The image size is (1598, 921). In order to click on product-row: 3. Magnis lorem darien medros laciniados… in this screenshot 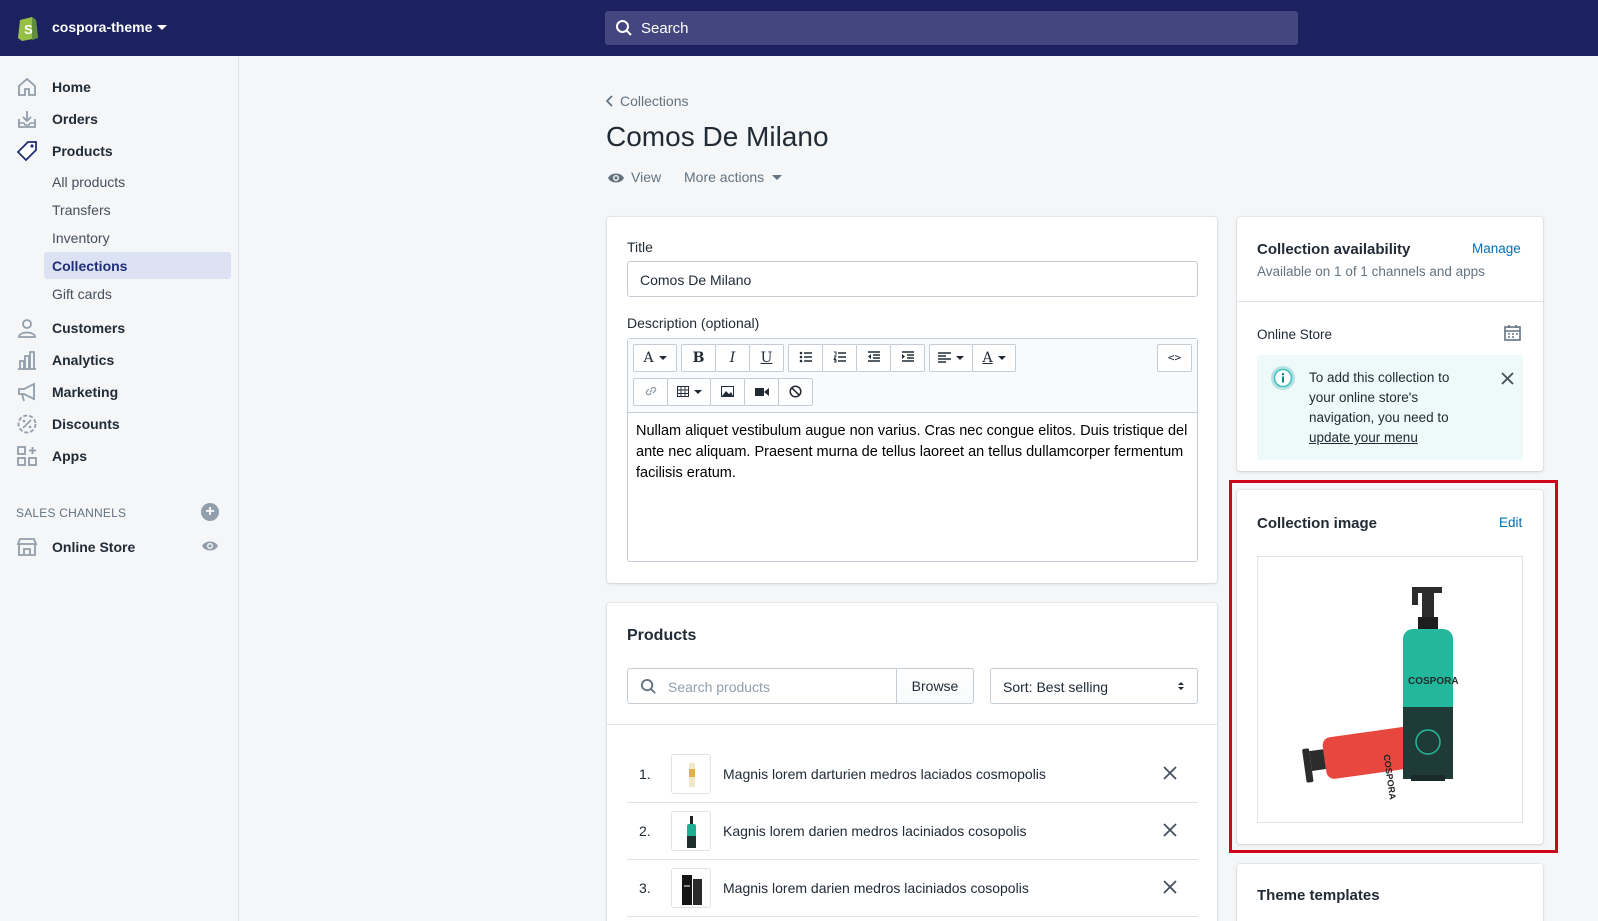, I will do `click(912, 888)`.